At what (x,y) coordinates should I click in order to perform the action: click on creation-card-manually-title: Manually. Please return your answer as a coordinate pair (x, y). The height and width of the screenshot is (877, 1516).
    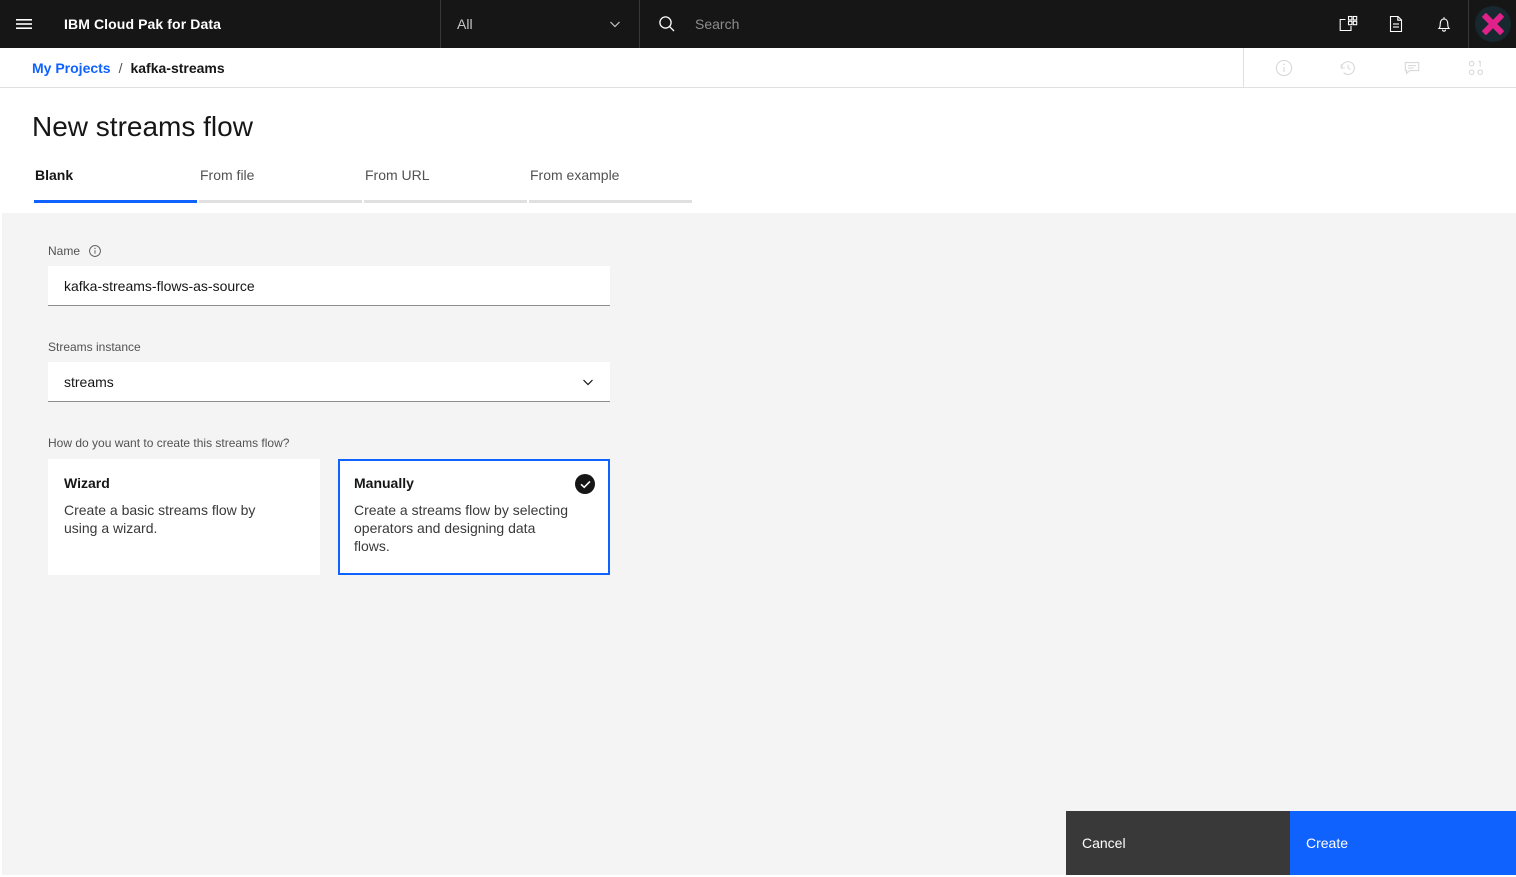
    Looking at the image, I should click on (384, 483).